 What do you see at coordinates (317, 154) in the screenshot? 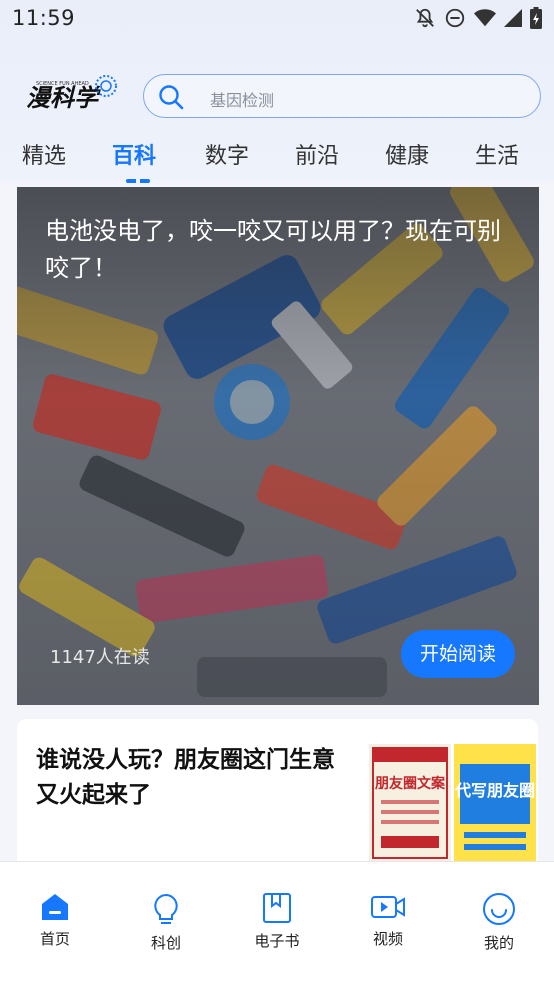
I see `tab-frontier: 前沿` at bounding box center [317, 154].